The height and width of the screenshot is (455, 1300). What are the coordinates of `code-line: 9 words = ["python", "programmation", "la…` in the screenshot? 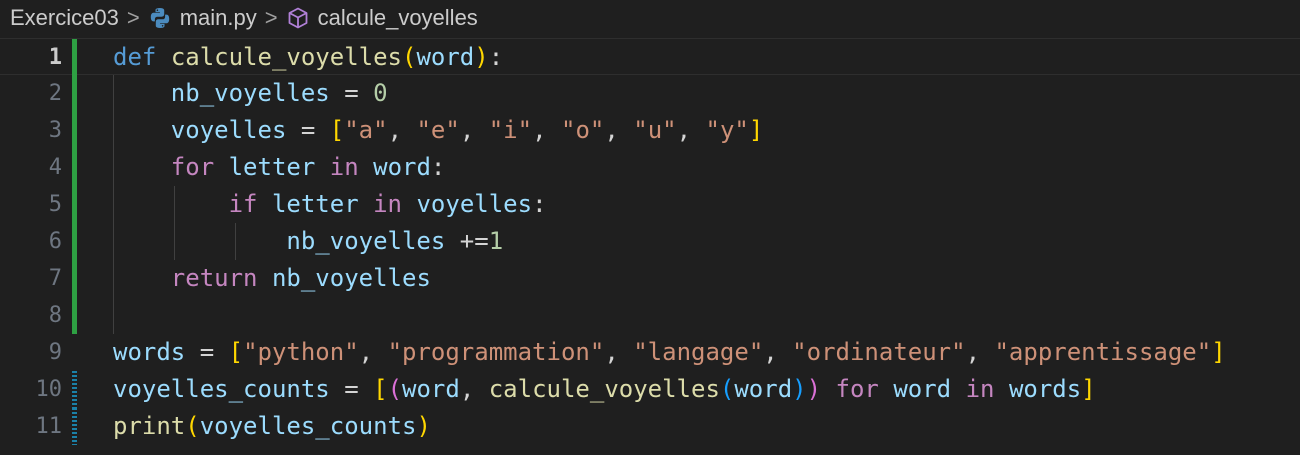 It's located at (650, 352).